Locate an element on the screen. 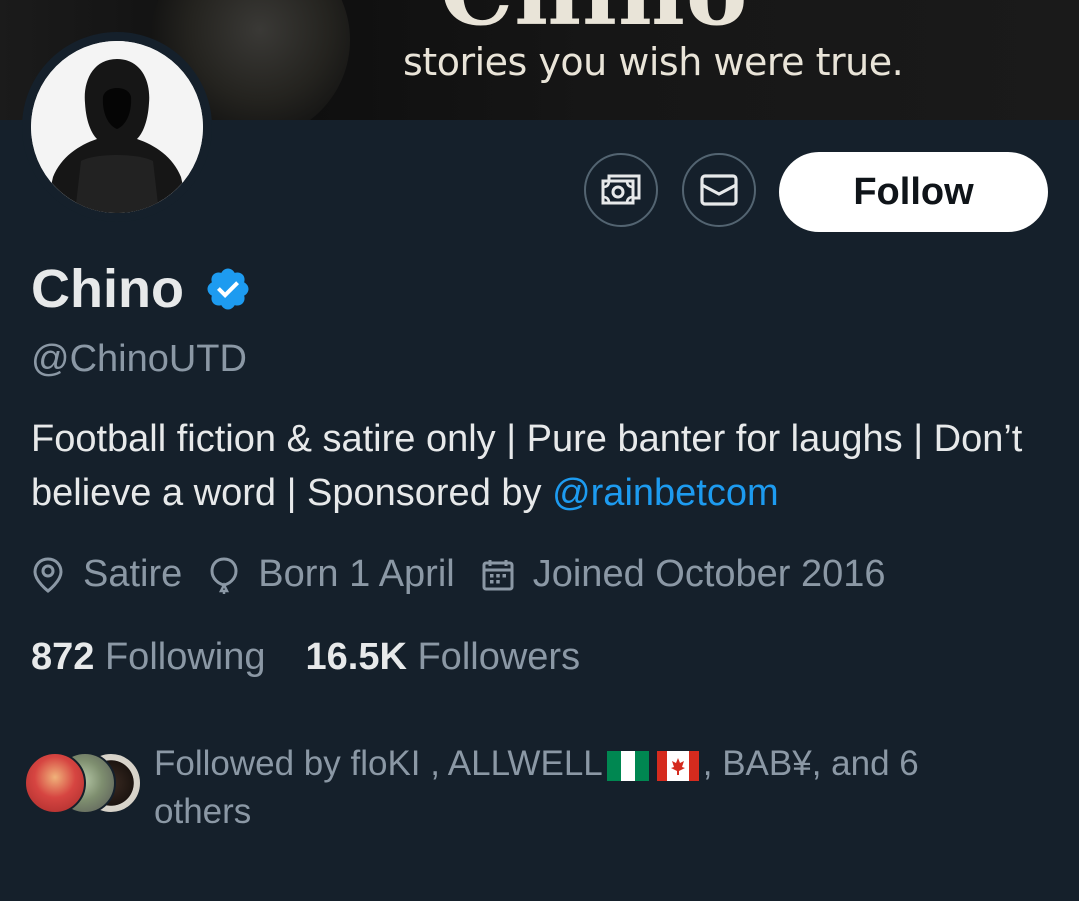  verified-badge-icon is located at coordinates (228, 289).